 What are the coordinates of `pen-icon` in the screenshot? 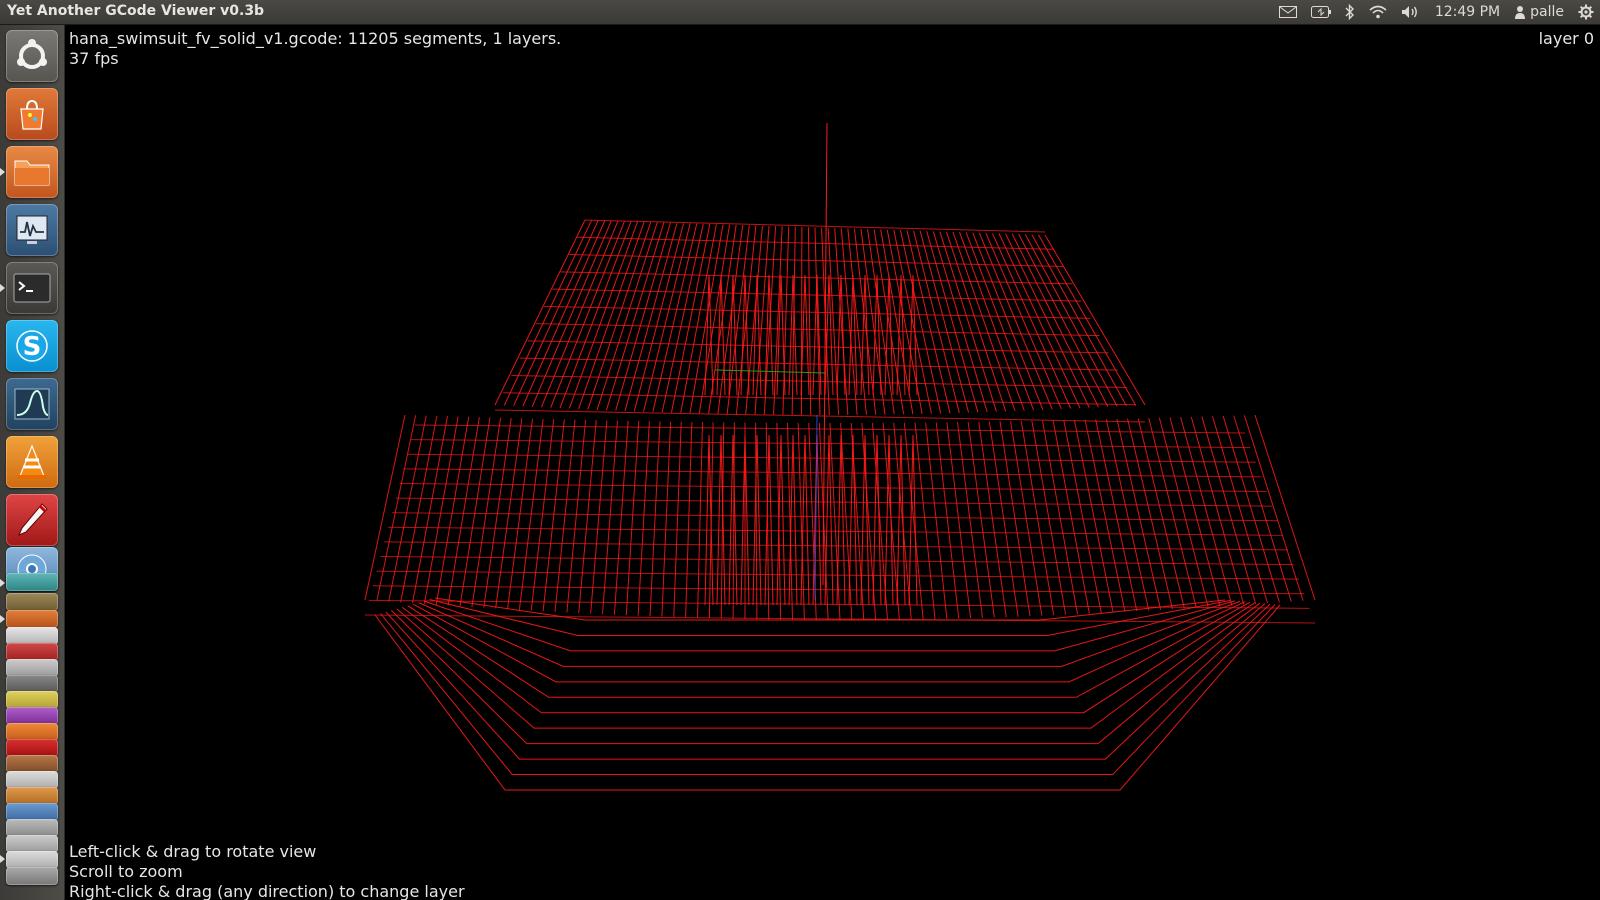 It's located at (32, 520).